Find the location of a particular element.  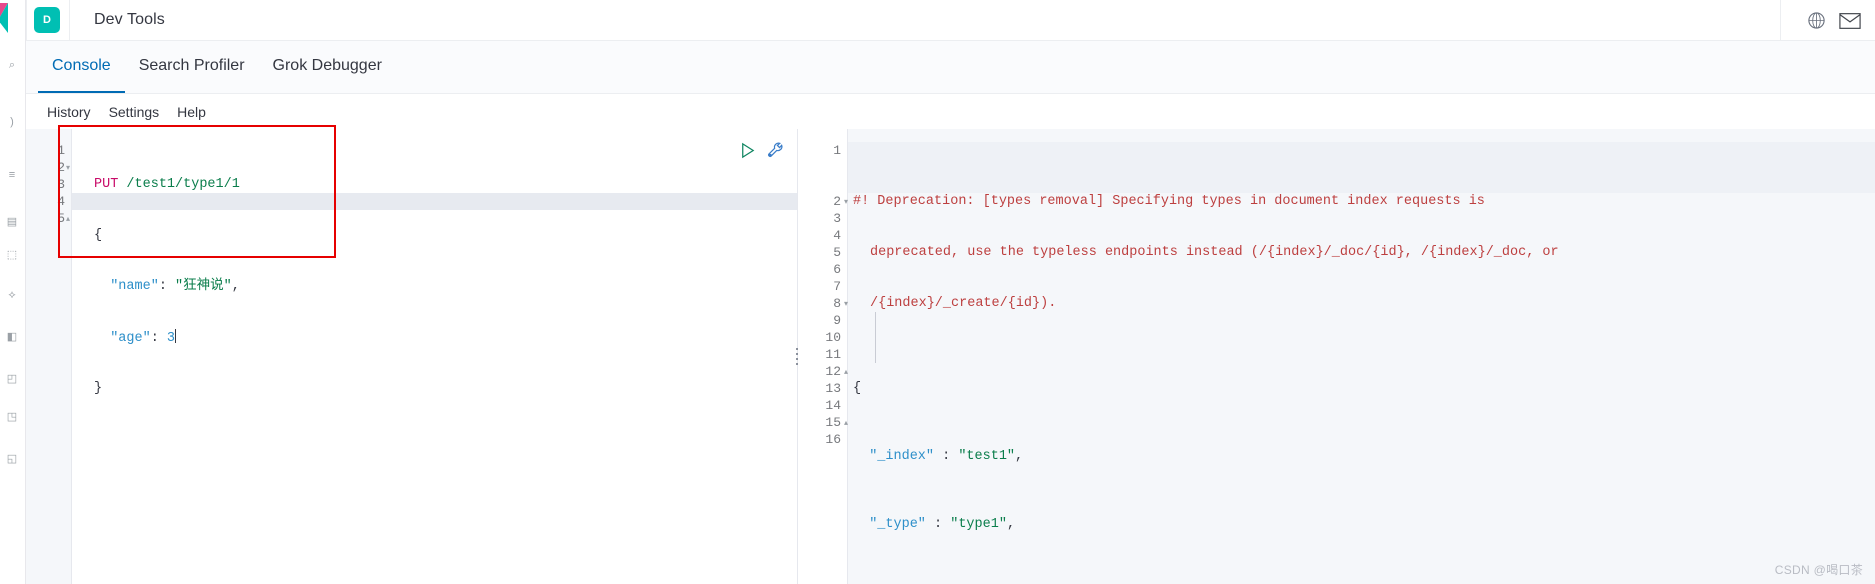

app-badge: D is located at coordinates (47, 20).